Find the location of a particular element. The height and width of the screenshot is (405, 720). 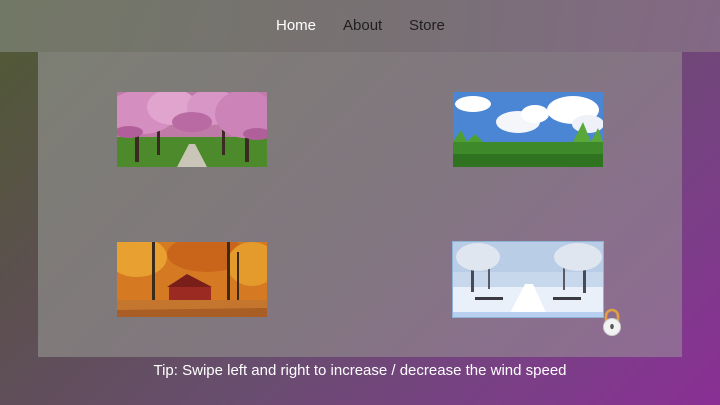

scene-thumbnail-autumn is located at coordinates (192, 279).